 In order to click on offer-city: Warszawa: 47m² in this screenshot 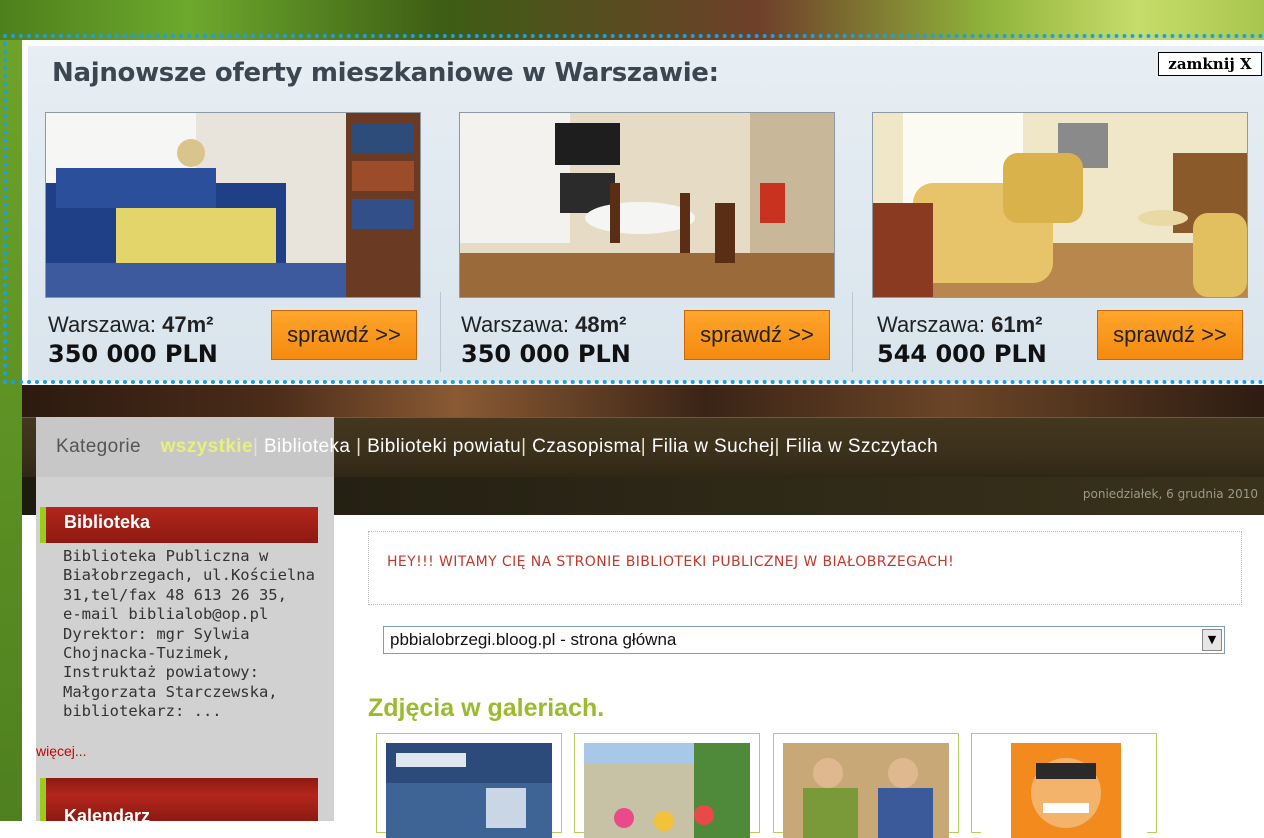, I will do `click(131, 324)`.